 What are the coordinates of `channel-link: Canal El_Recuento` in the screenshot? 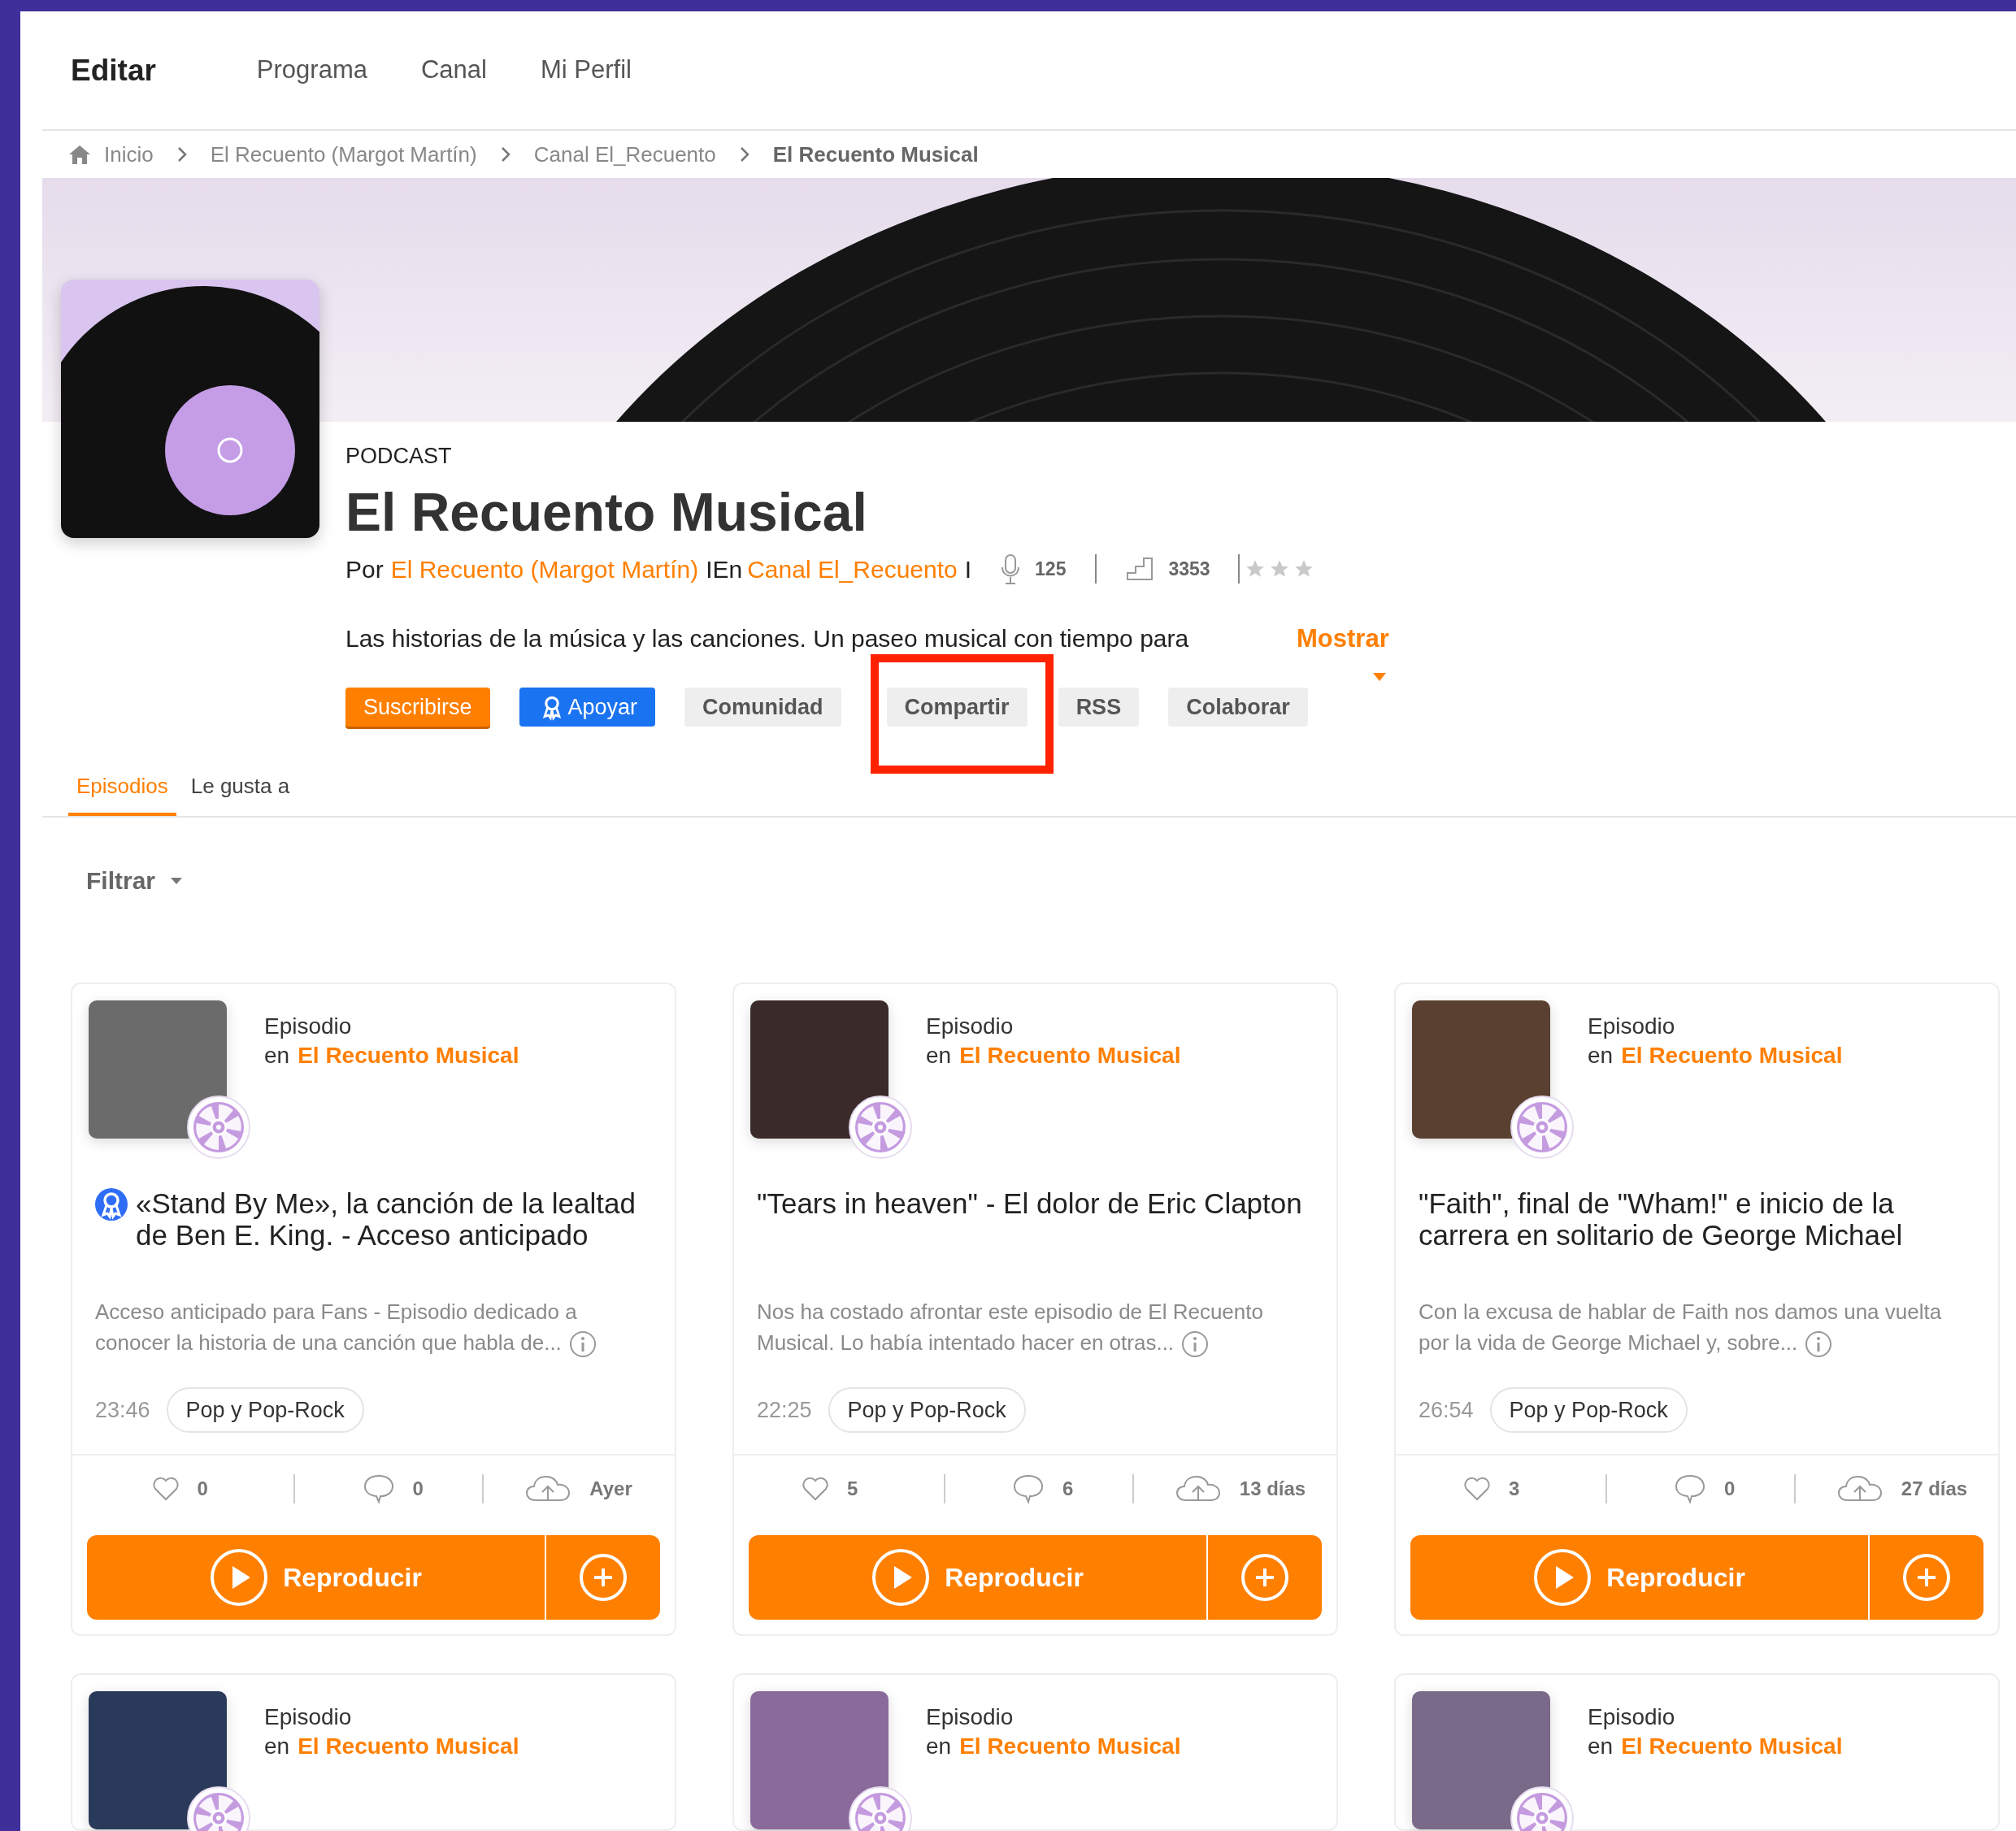 It's located at (853, 569).